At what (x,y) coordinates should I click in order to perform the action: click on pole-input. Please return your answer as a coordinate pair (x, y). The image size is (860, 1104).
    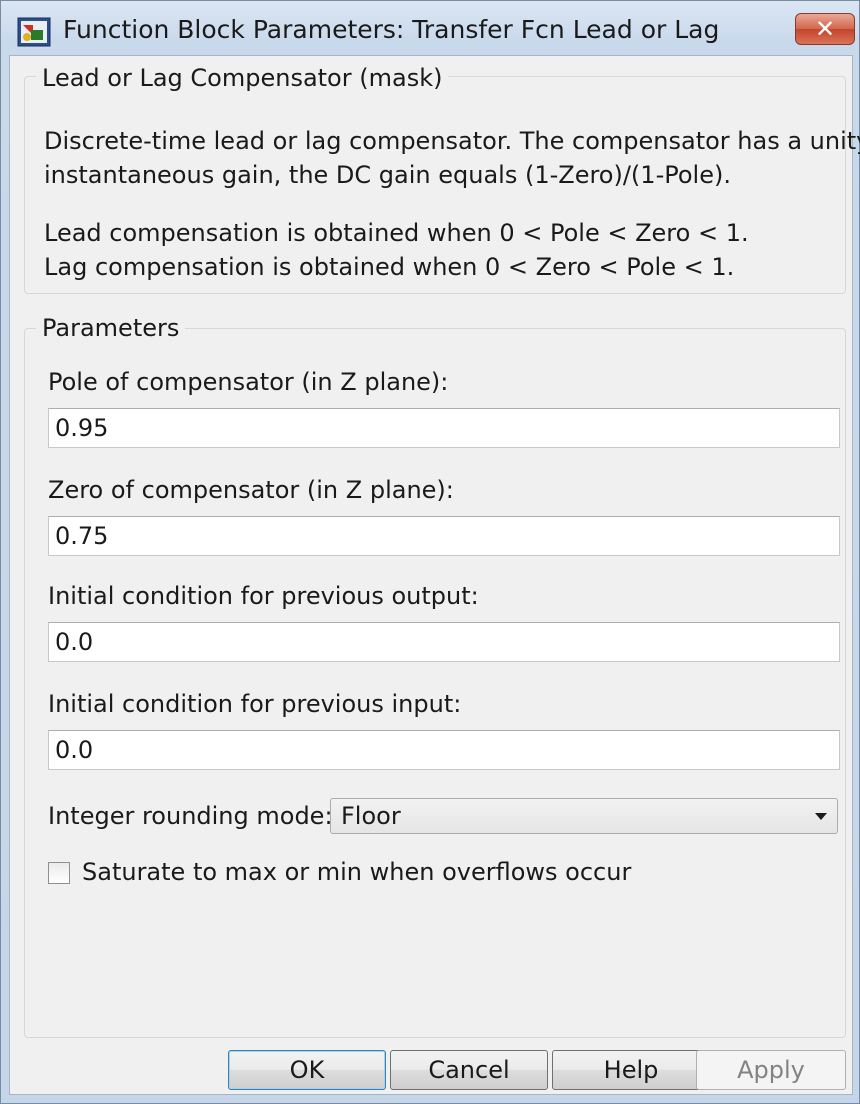
    Looking at the image, I should click on (444, 428).